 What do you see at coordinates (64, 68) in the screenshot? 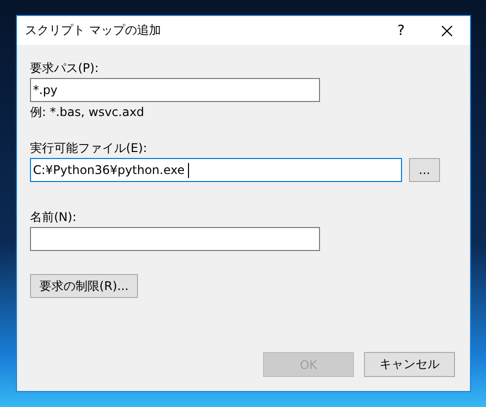
I see `field-label: 要求パス(P):` at bounding box center [64, 68].